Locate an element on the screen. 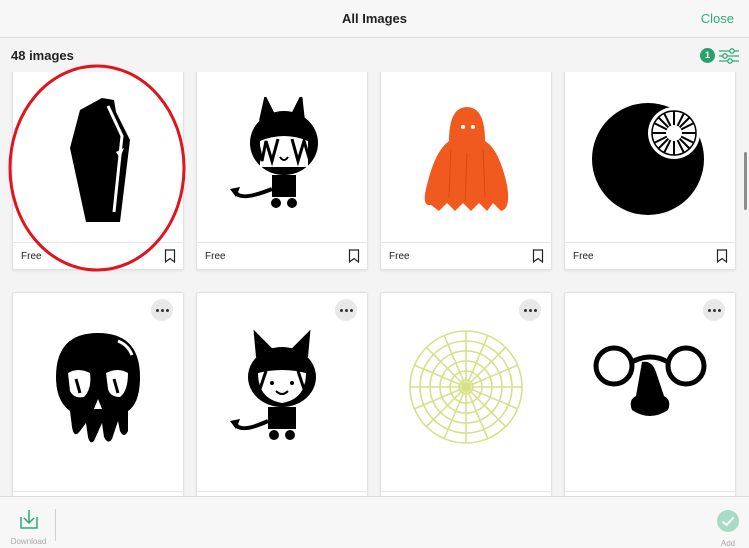  add-label: Add is located at coordinates (728, 543).